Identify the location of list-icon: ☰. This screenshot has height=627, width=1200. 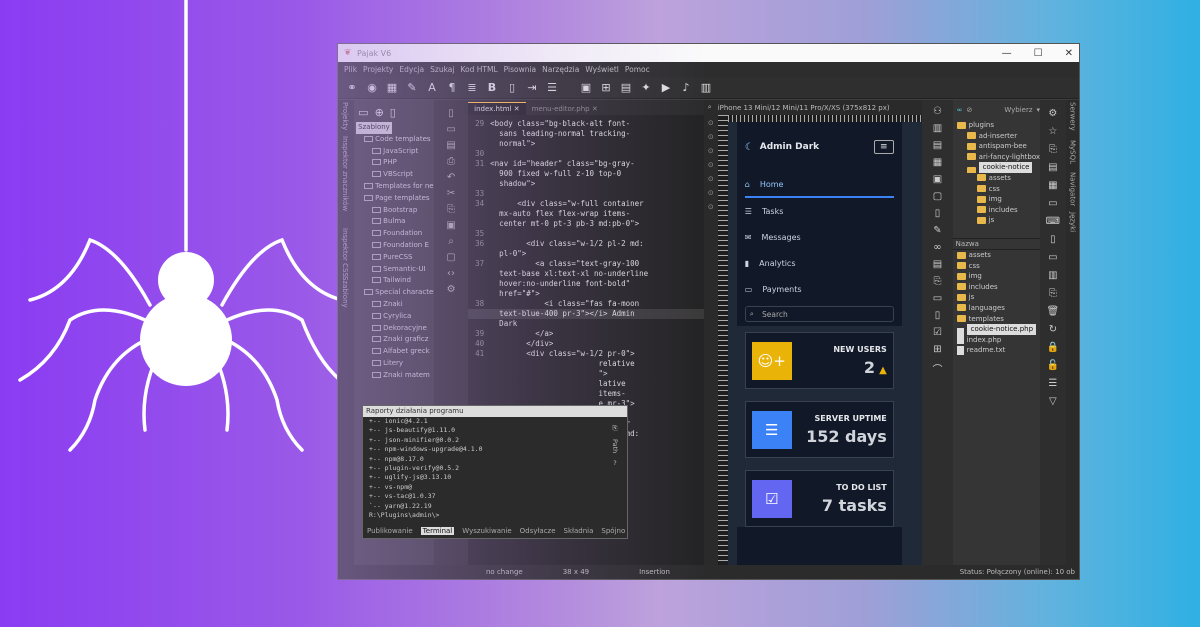
(552, 87).